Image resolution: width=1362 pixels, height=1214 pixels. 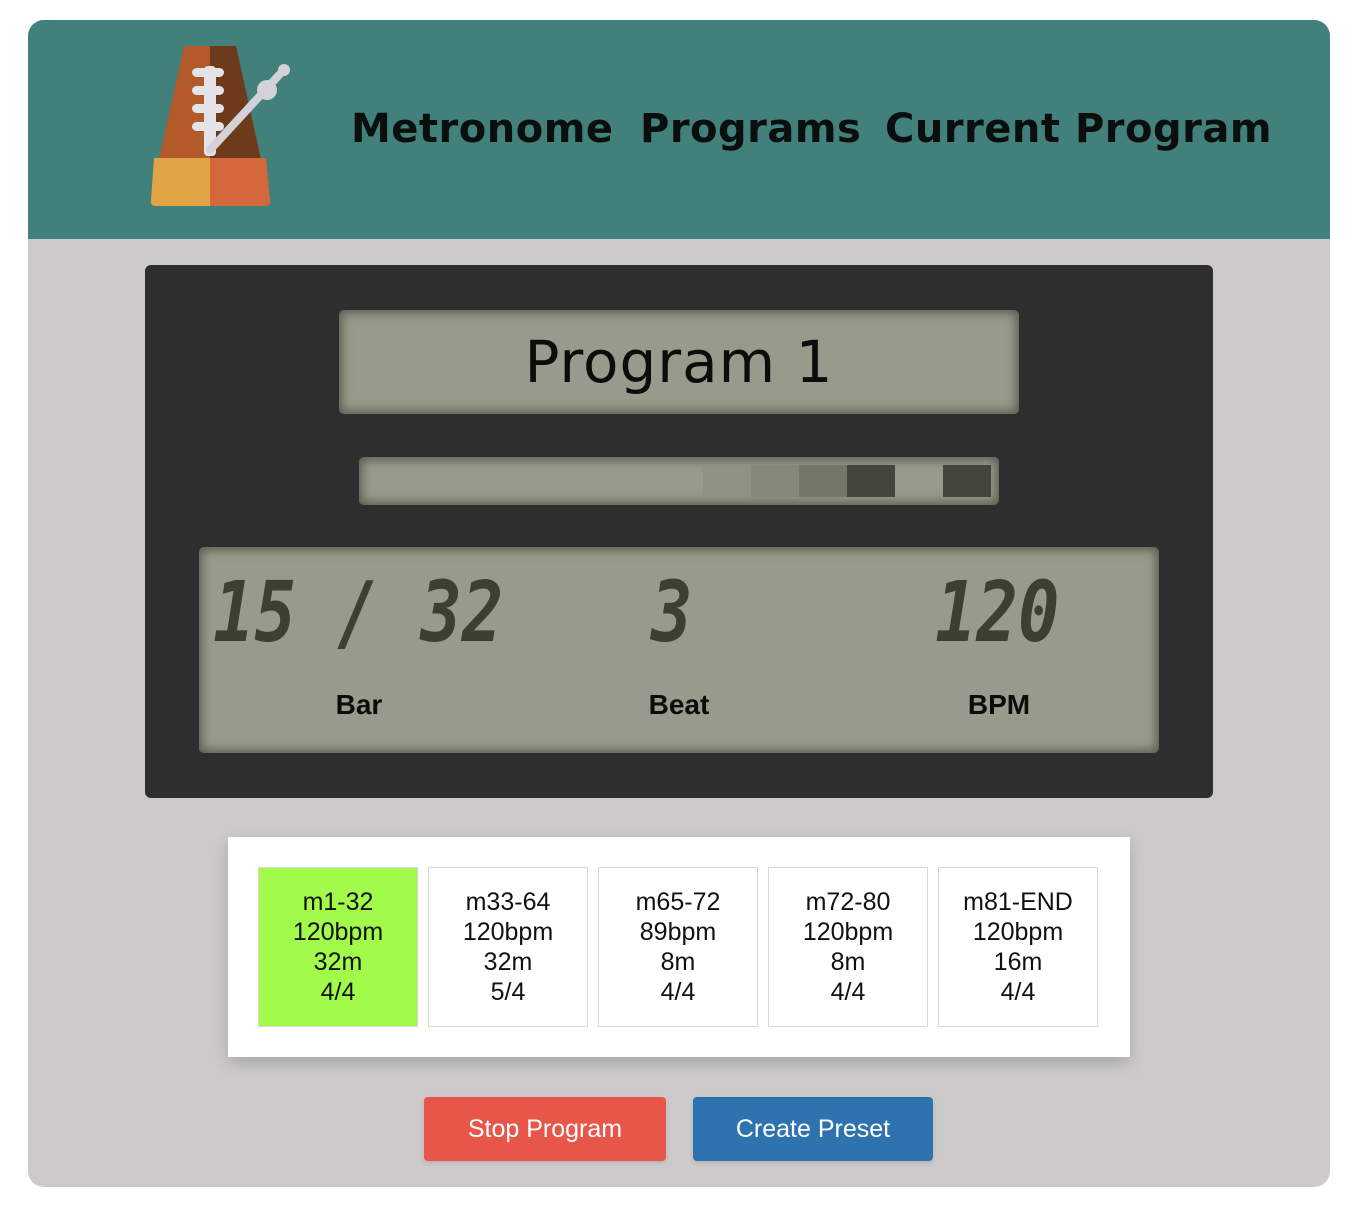 I want to click on counter-display: 15 / 32 3 120 Bar Beat BPM, so click(x=679, y=650).